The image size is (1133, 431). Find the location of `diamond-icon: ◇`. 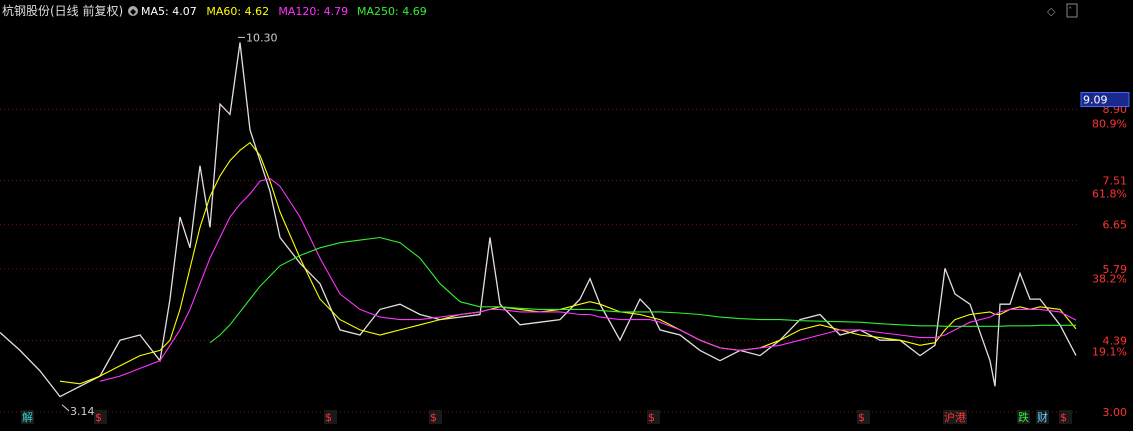

diamond-icon: ◇ is located at coordinates (1051, 11).